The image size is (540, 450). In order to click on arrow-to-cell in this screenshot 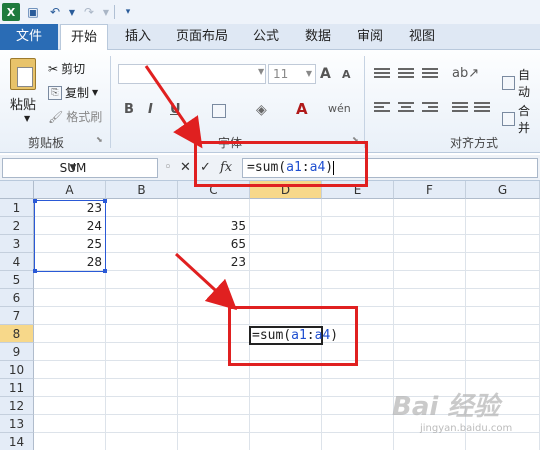, I will do `click(206, 281)`.